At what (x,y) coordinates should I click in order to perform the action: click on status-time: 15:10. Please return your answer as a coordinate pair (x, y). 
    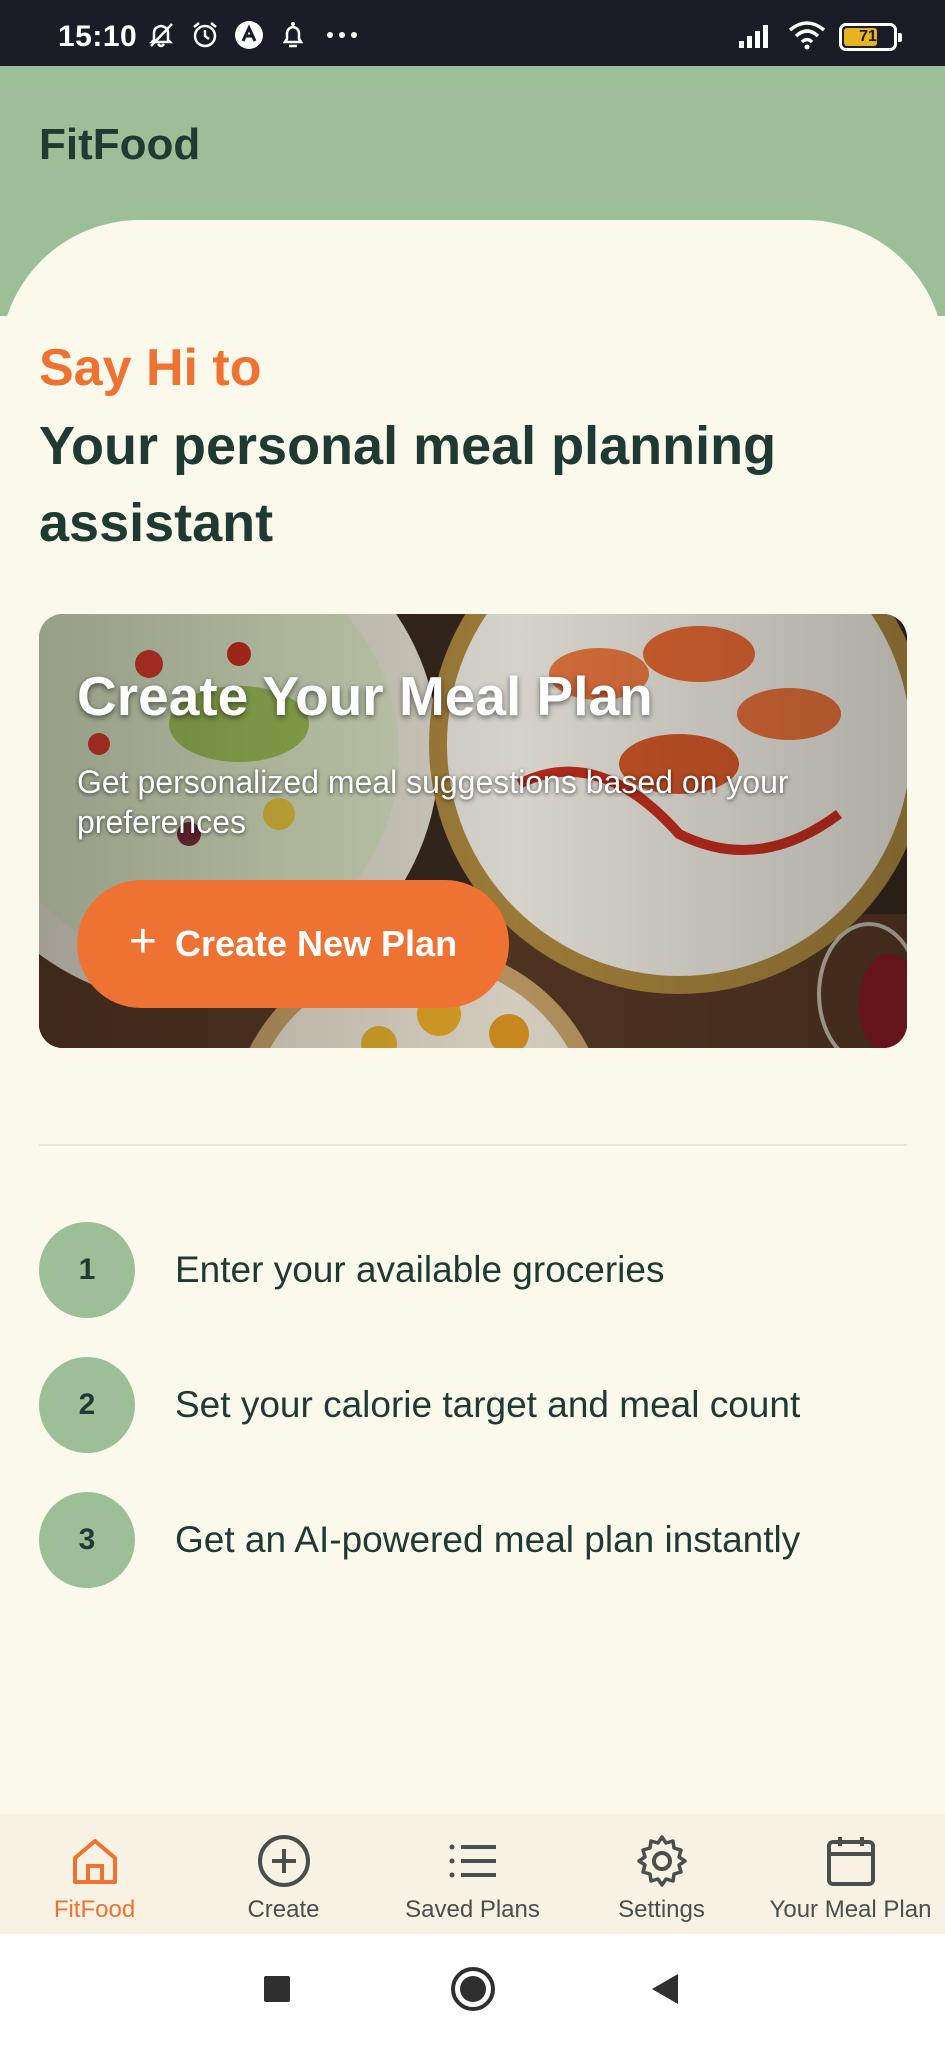
    Looking at the image, I should click on (98, 36).